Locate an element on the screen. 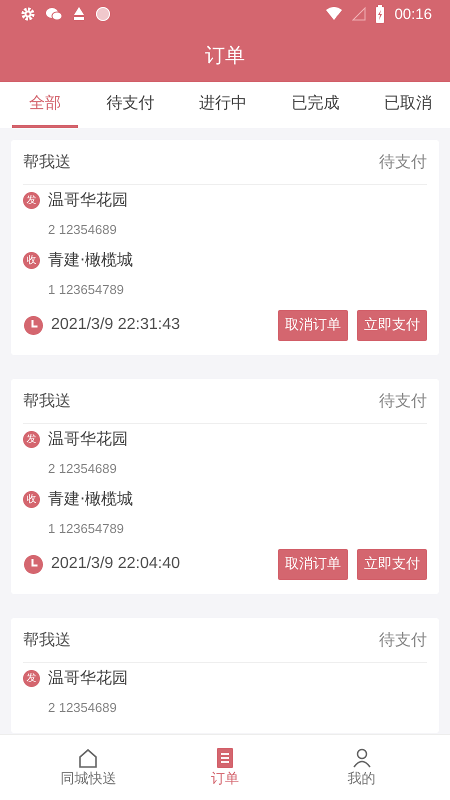  tab: 待支付 is located at coordinates (130, 105).